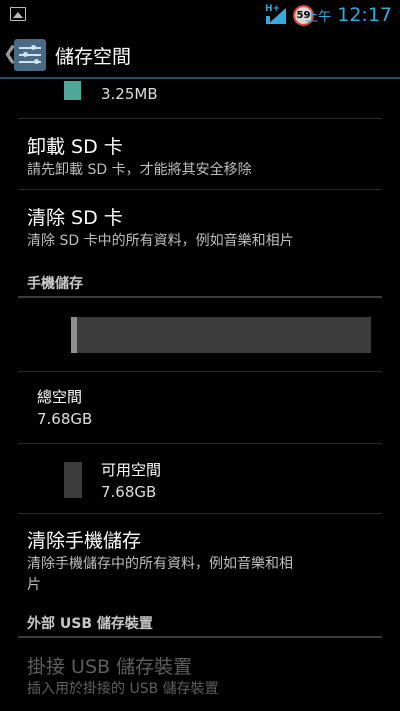 This screenshot has width=400, height=711. What do you see at coordinates (160, 564) in the screenshot?
I see `erase-phone-storage-summary-line1: 清除手機儲存中的所有資料，例如音樂和相` at bounding box center [160, 564].